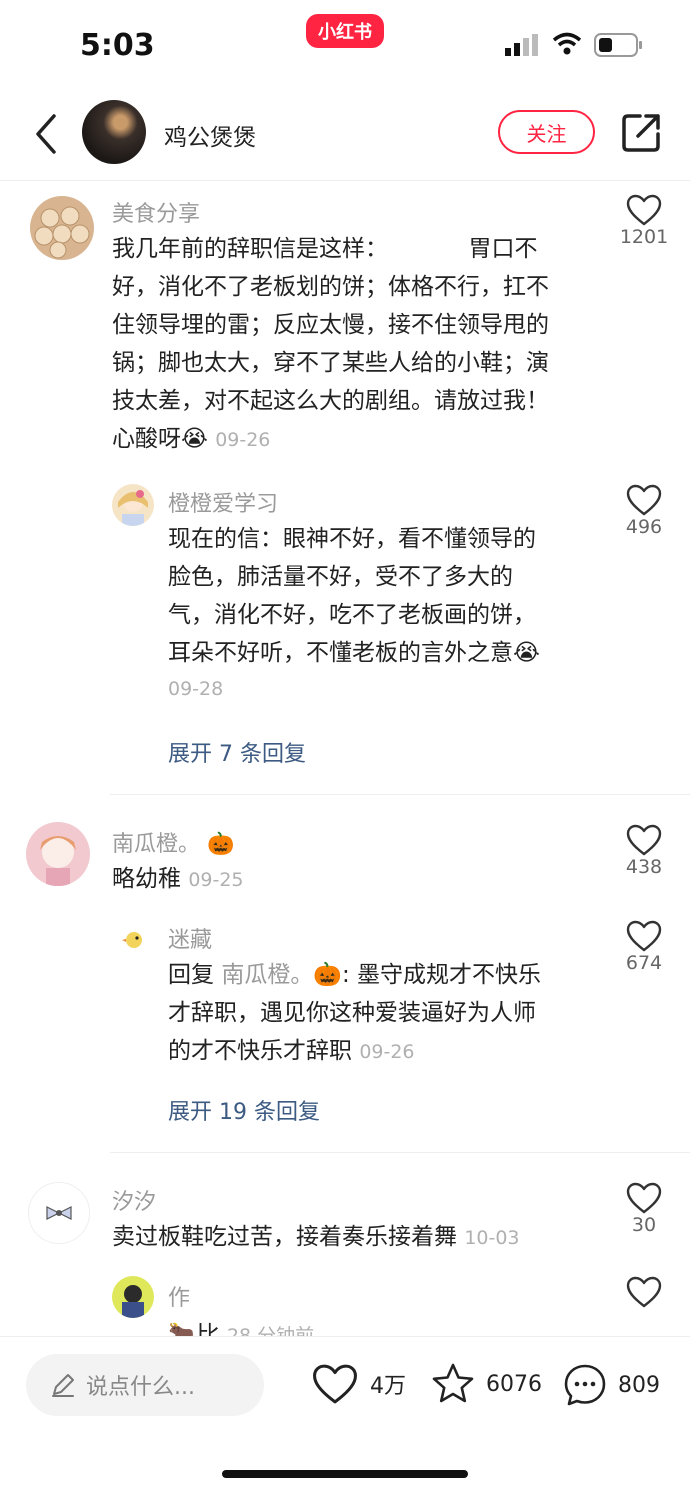 The height and width of the screenshot is (1494, 690). What do you see at coordinates (156, 212) in the screenshot?
I see `commenter-name: 美食分享` at bounding box center [156, 212].